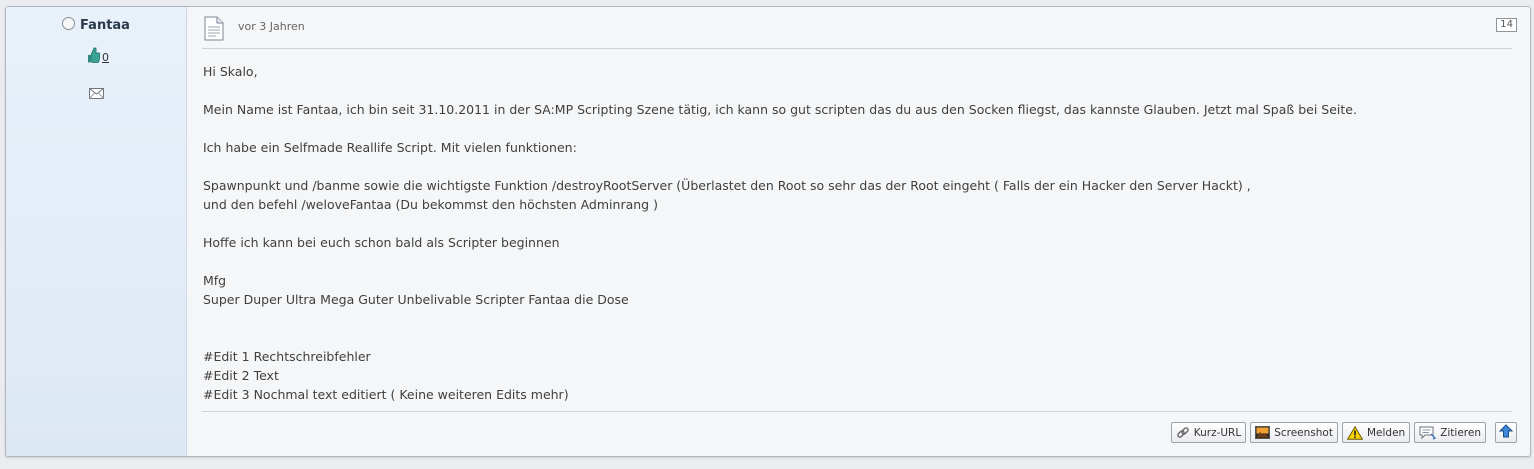  I want to click on post-date: vor 3 Jahren, so click(271, 26).